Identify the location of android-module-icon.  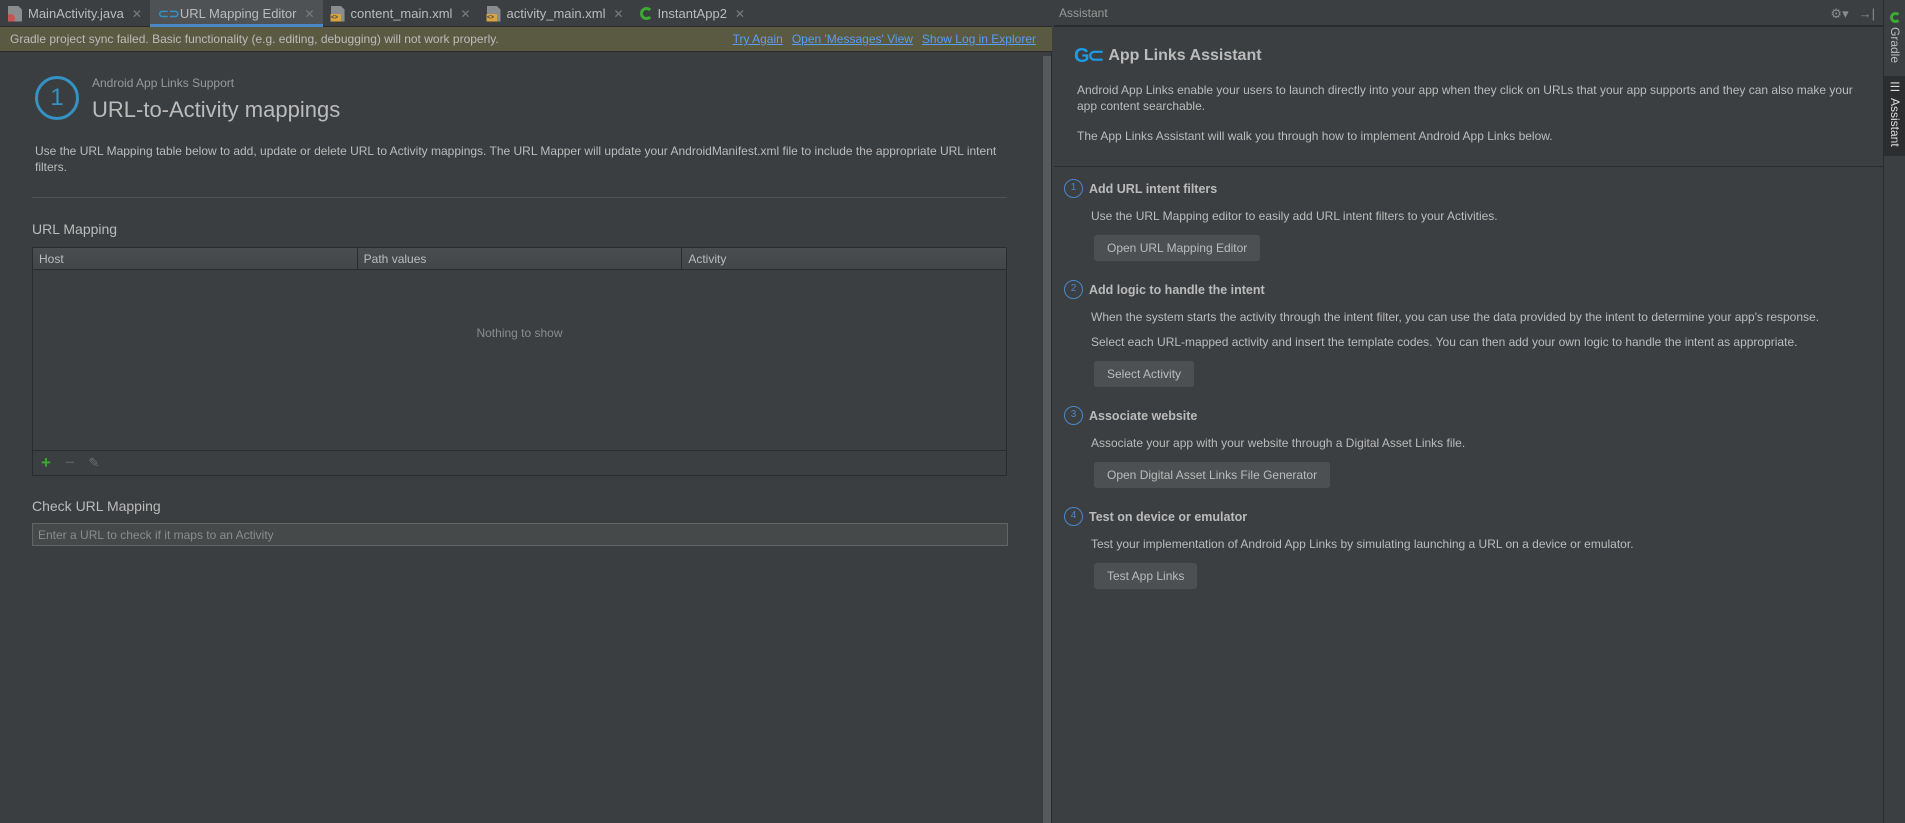
(646, 13).